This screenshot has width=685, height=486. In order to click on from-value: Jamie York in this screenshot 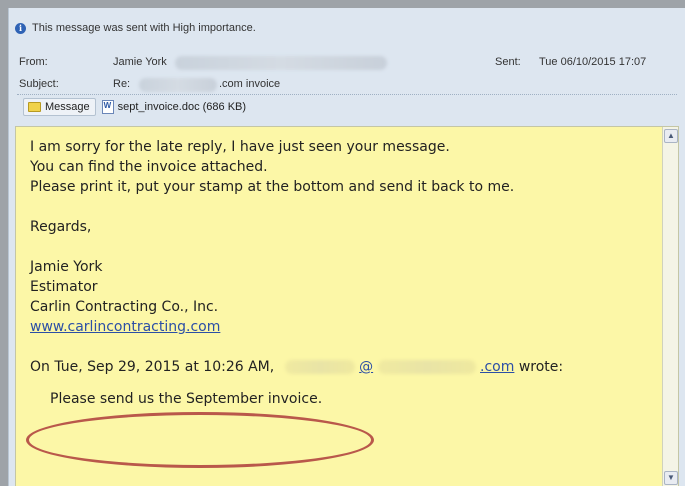, I will do `click(140, 62)`.